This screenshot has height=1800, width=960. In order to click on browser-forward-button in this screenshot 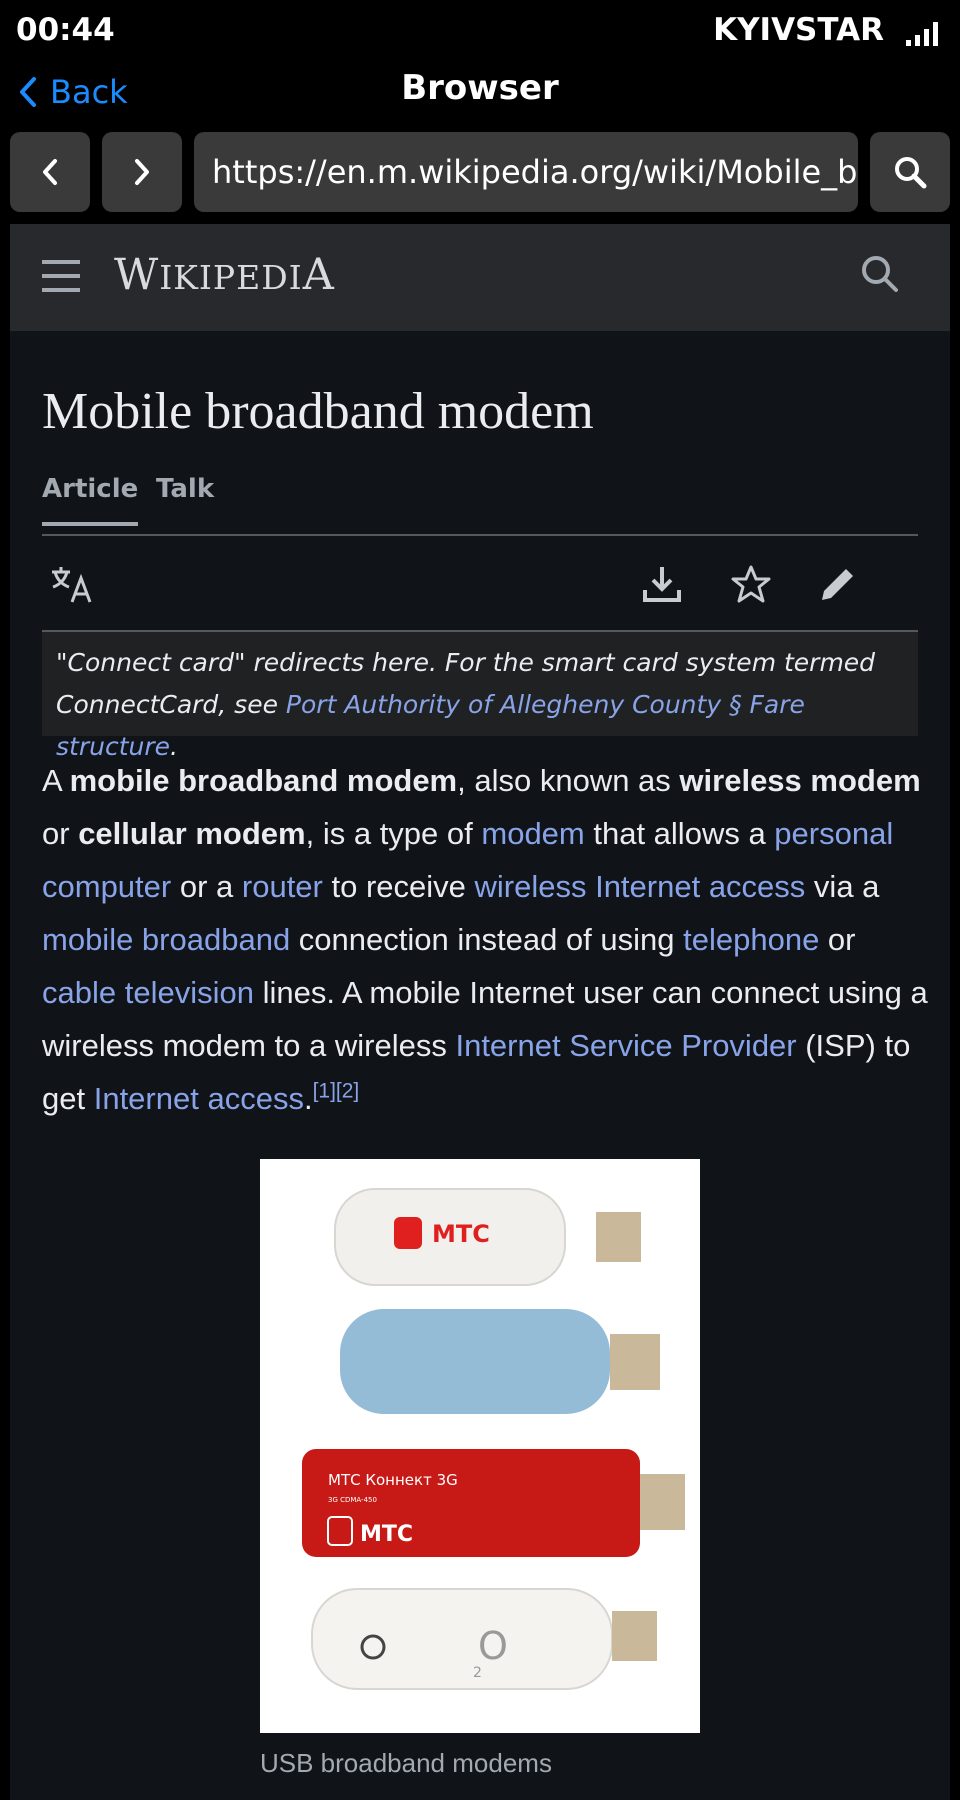, I will do `click(142, 172)`.